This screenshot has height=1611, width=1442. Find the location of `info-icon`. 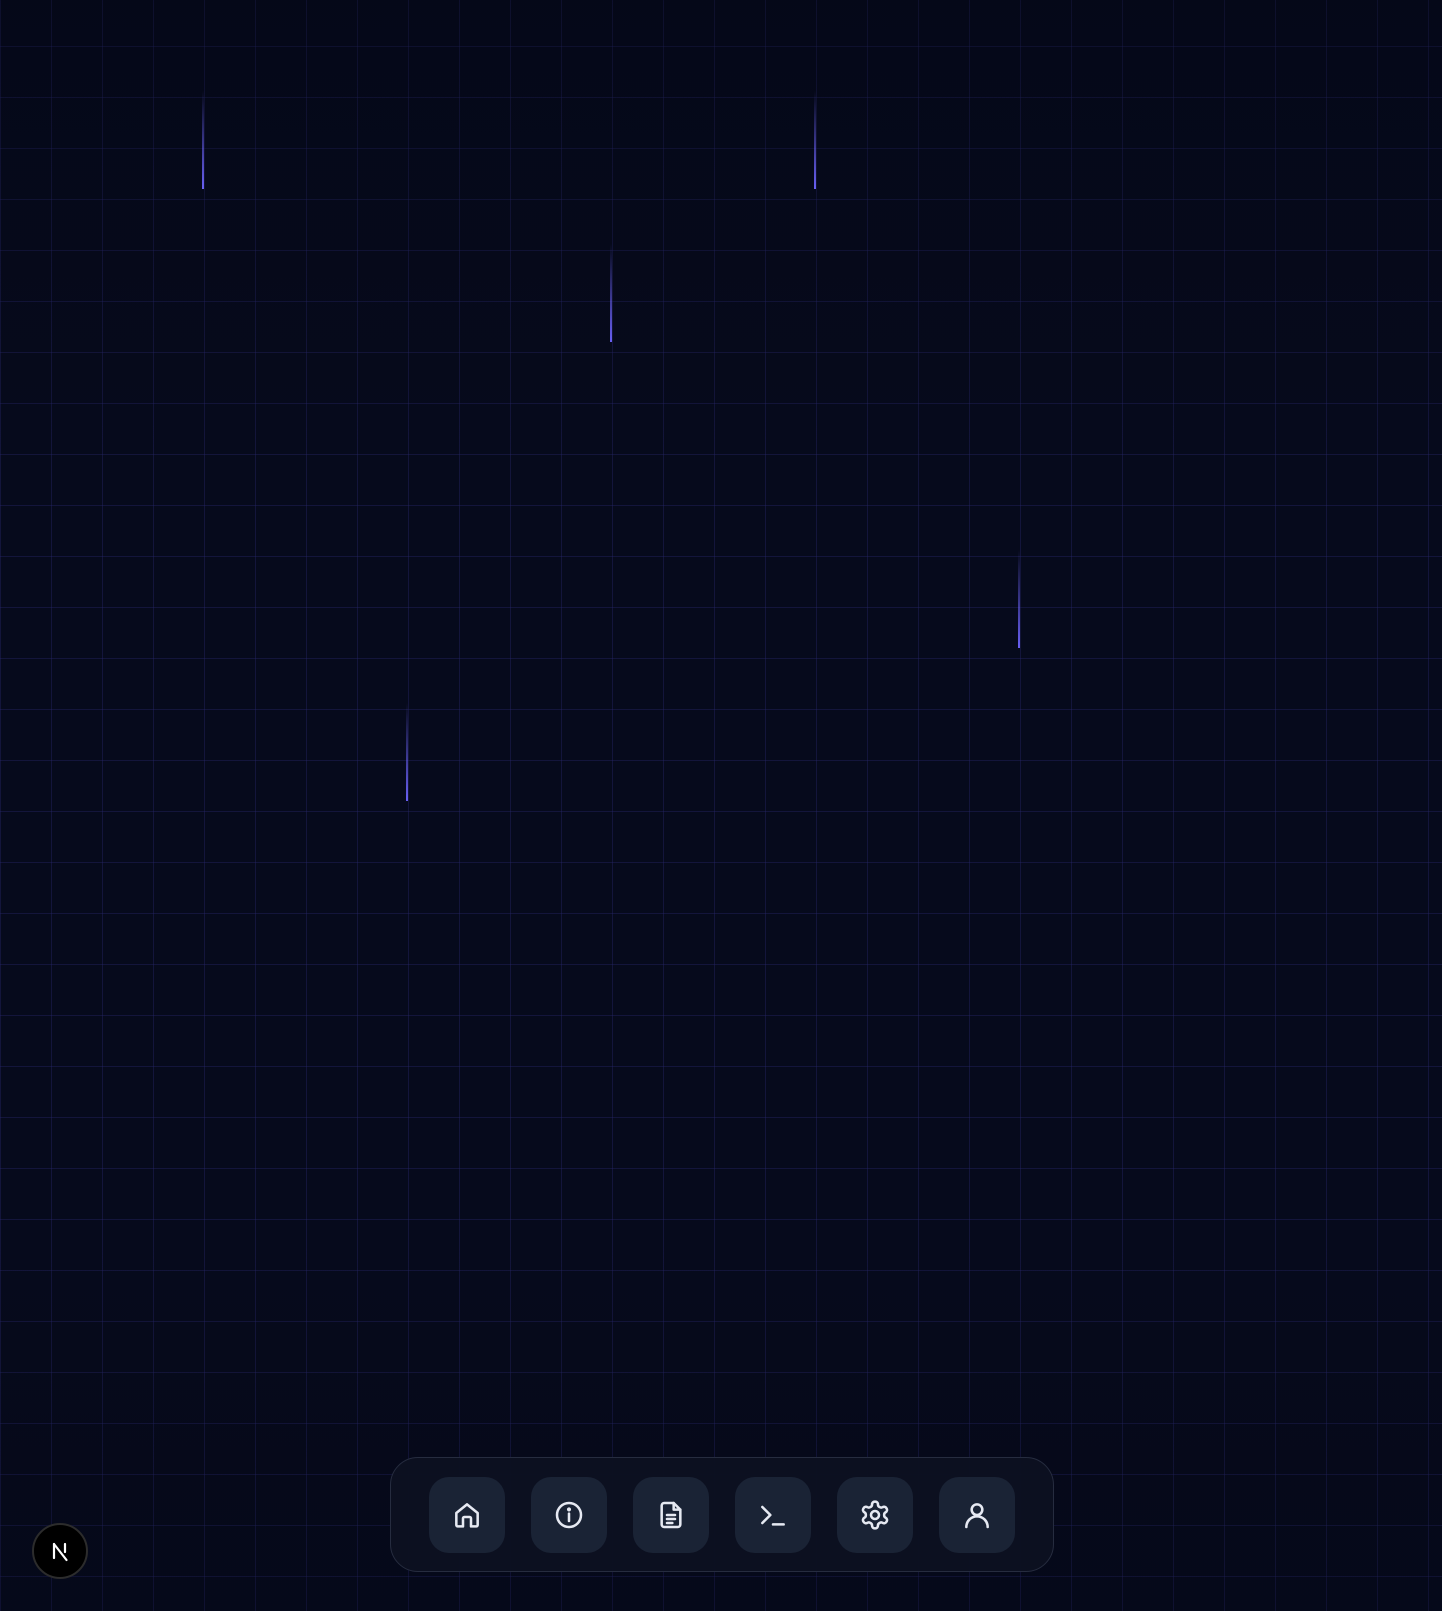

info-icon is located at coordinates (569, 1514).